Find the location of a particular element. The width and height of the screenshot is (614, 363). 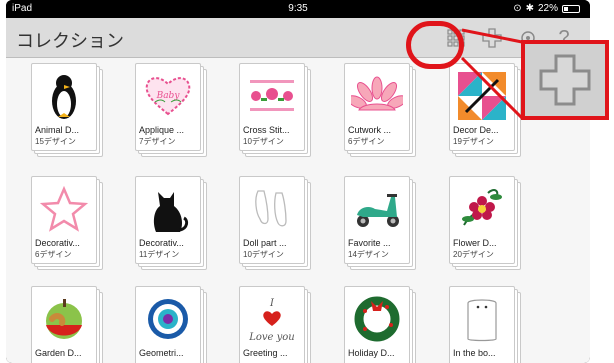

love-you-card-icon: I Love you is located at coordinates (272, 319).